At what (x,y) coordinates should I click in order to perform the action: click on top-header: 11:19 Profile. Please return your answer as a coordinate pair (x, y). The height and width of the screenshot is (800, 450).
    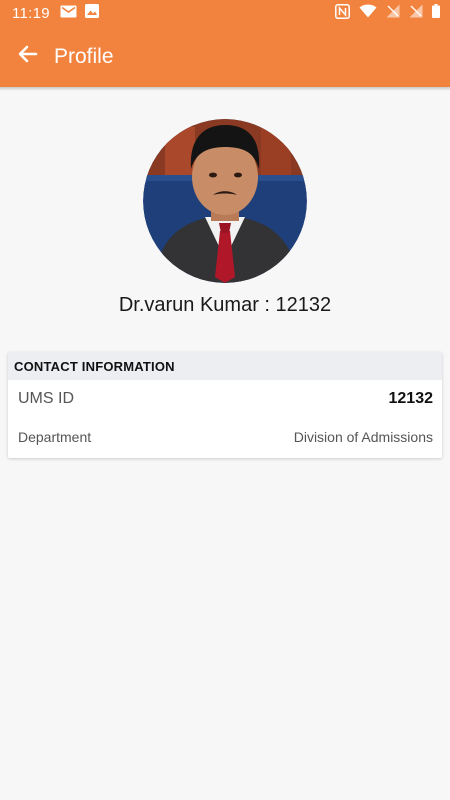
    Looking at the image, I should click on (225, 43).